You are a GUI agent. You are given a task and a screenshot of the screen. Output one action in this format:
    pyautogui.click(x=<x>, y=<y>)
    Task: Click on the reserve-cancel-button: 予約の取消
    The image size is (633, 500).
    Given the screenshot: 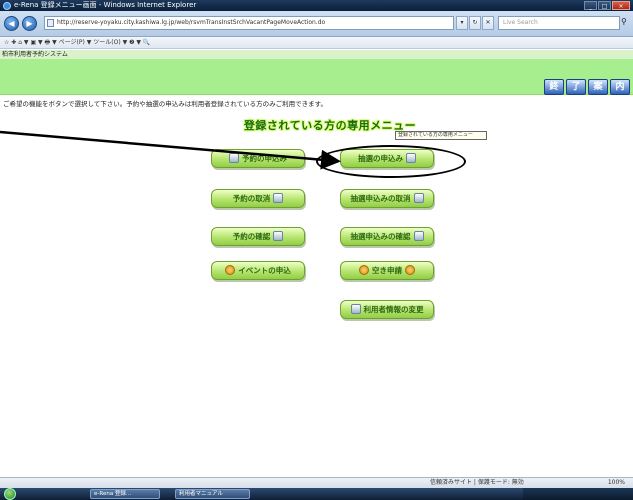 What is the action you would take?
    pyautogui.click(x=258, y=198)
    